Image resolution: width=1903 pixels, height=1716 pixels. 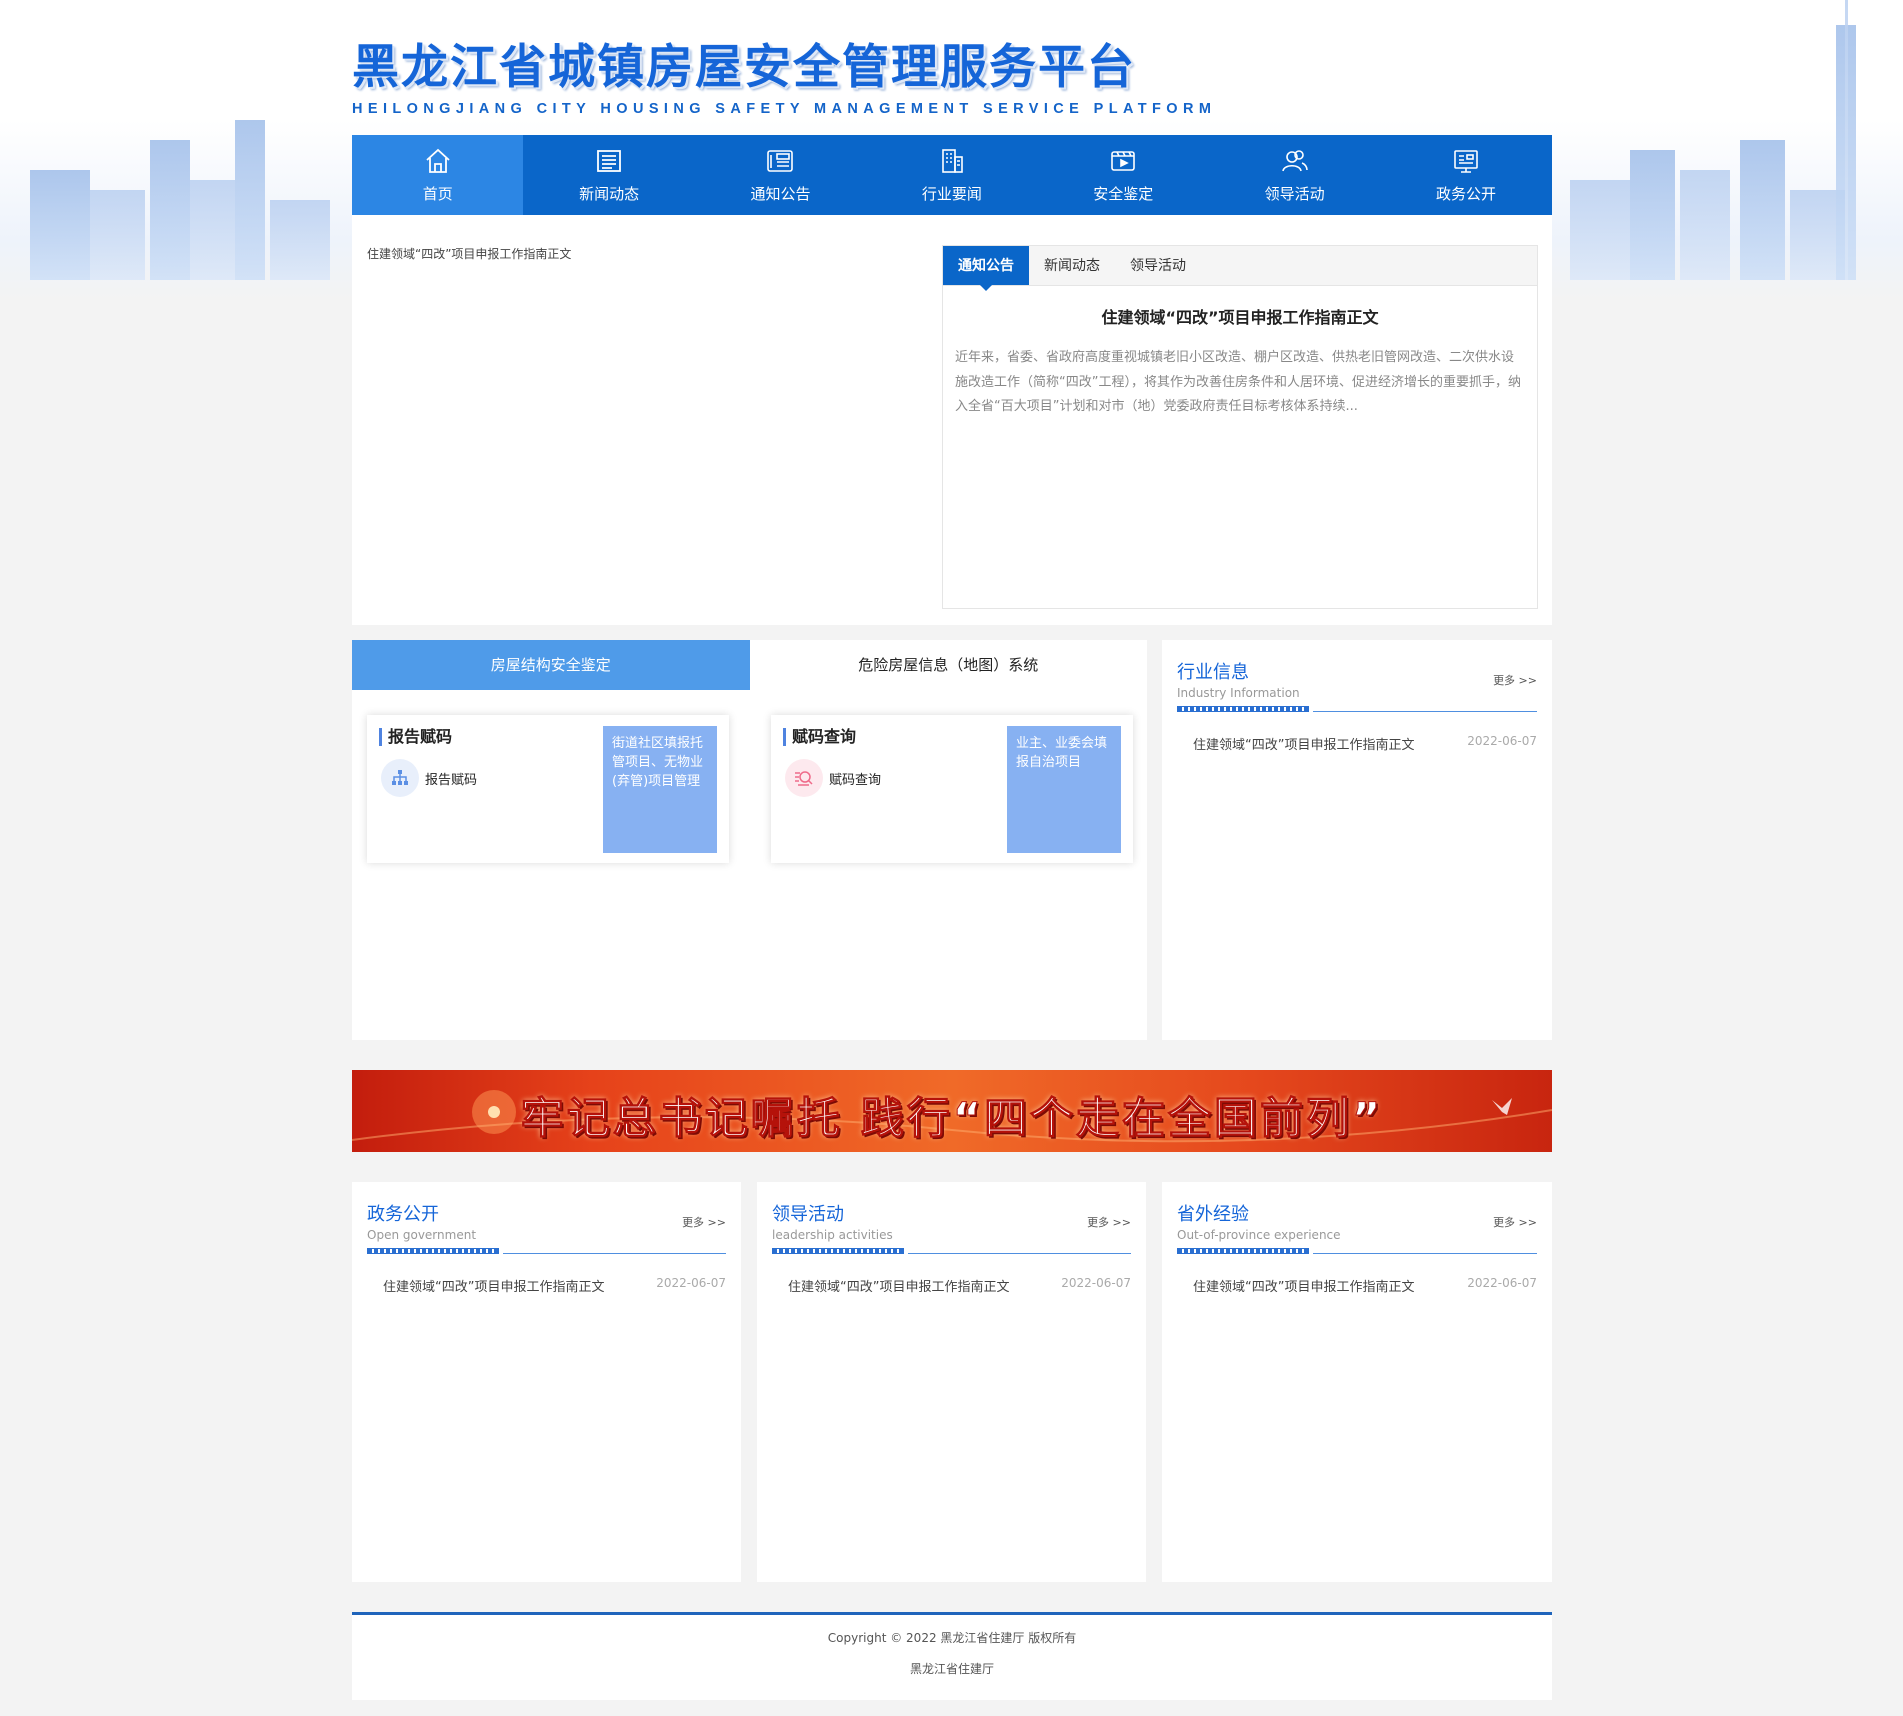 I want to click on nav-item-leader: 领导活动, so click(x=1294, y=175).